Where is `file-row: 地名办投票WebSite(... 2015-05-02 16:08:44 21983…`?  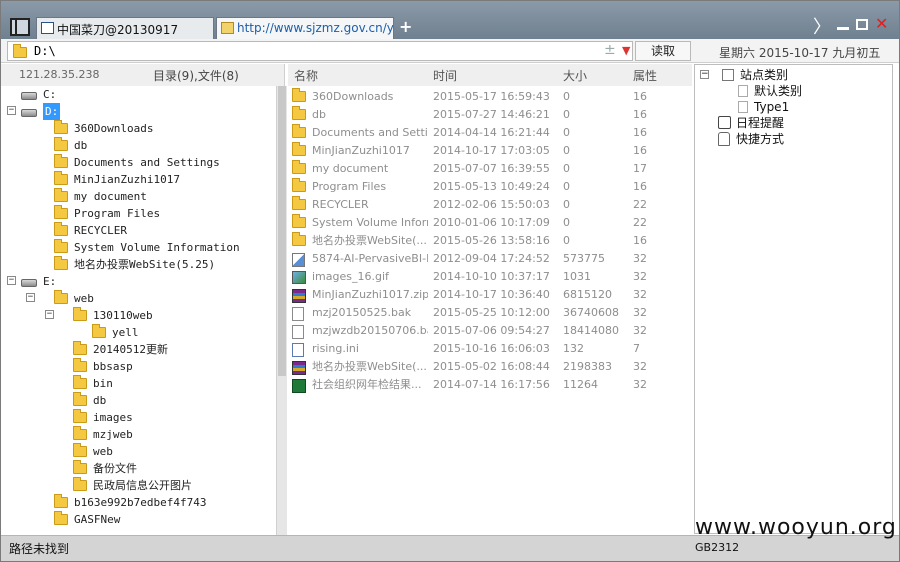
file-row: 地名办投票WebSite(... 2015-05-02 16:08:44 21983… is located at coordinates (490, 367).